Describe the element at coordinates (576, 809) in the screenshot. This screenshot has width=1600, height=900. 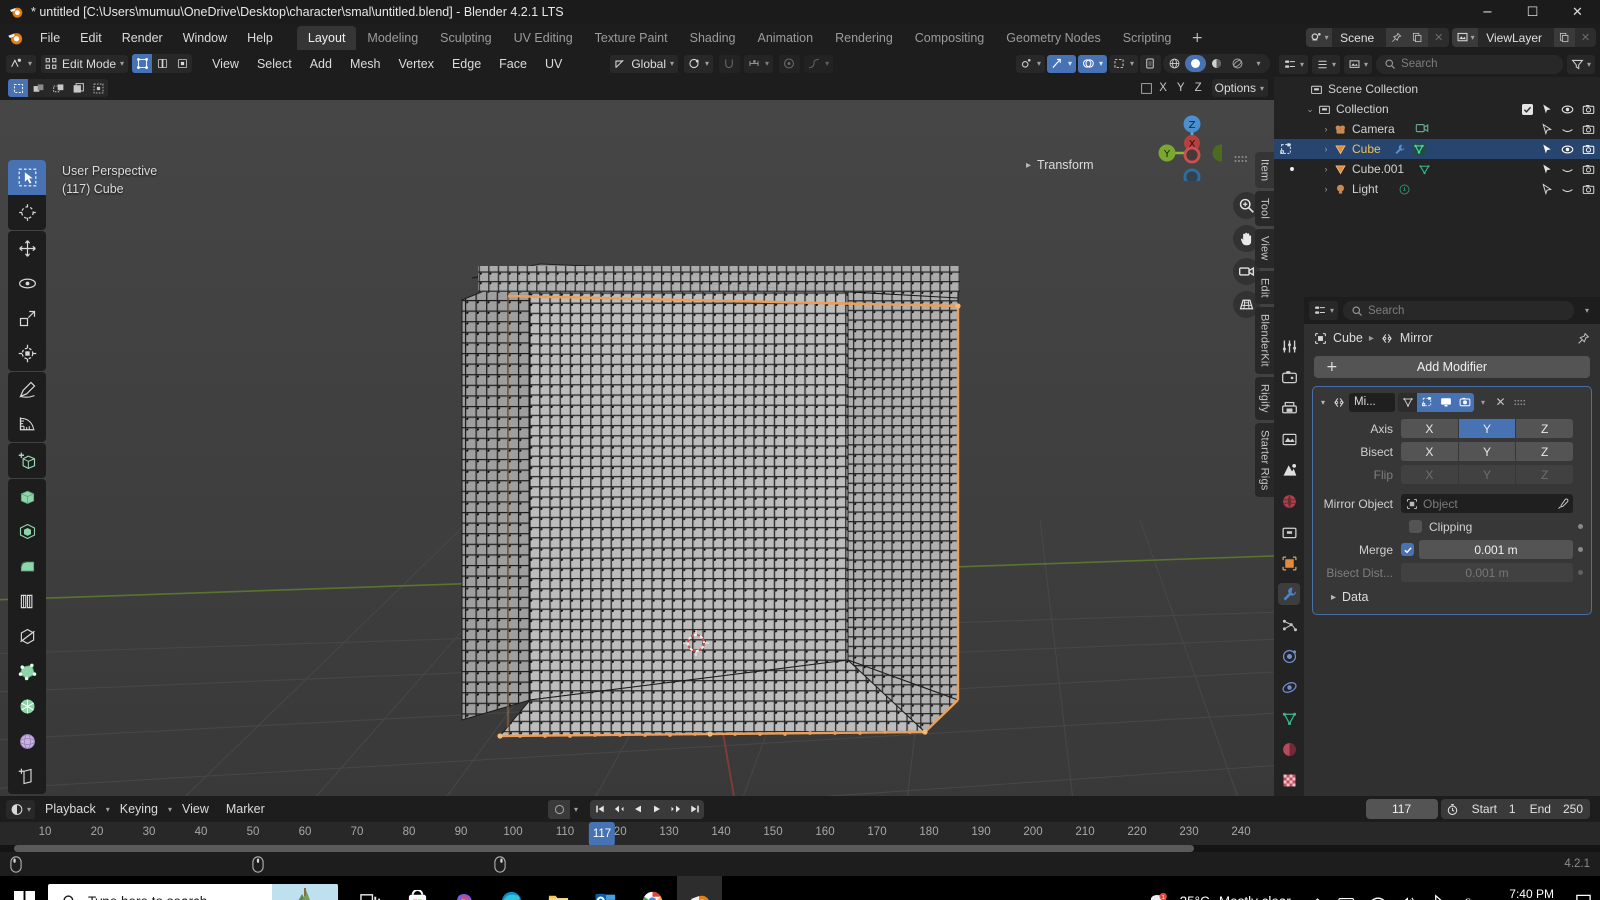
I see `auto-keying-caret-icon: ▾` at that location.